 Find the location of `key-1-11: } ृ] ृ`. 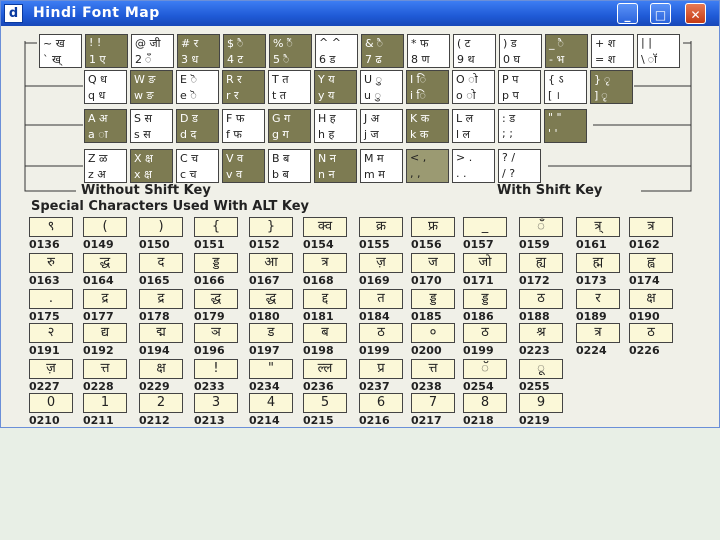

key-1-11: } ृ] ृ is located at coordinates (611, 87).